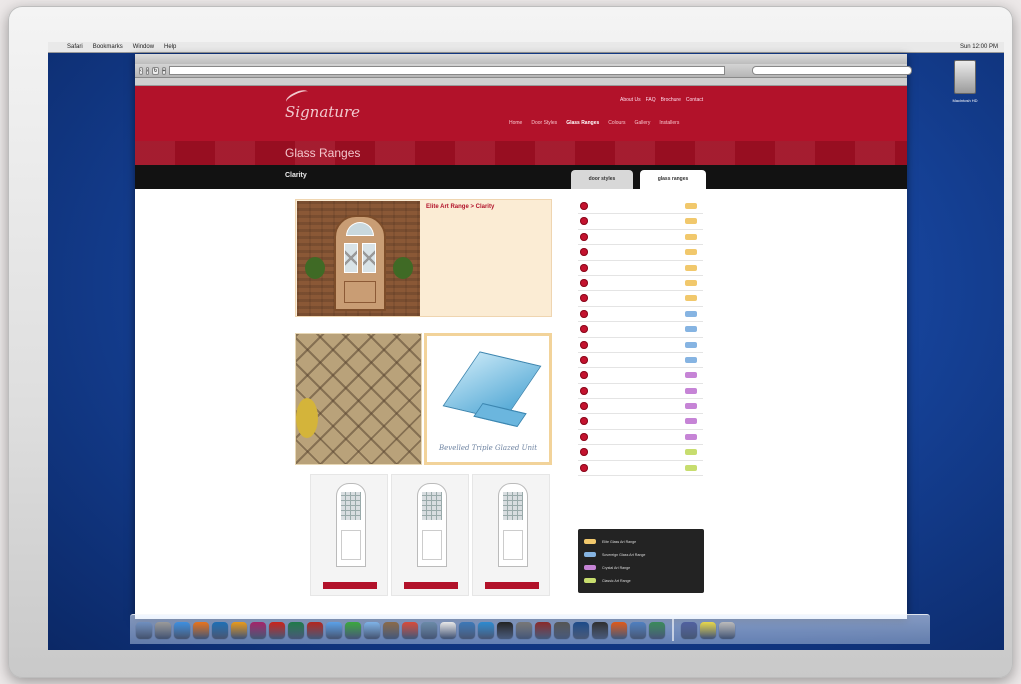 This screenshot has width=1021, height=684. I want to click on legend-label: Sovereign Glass Art Range, so click(624, 554).